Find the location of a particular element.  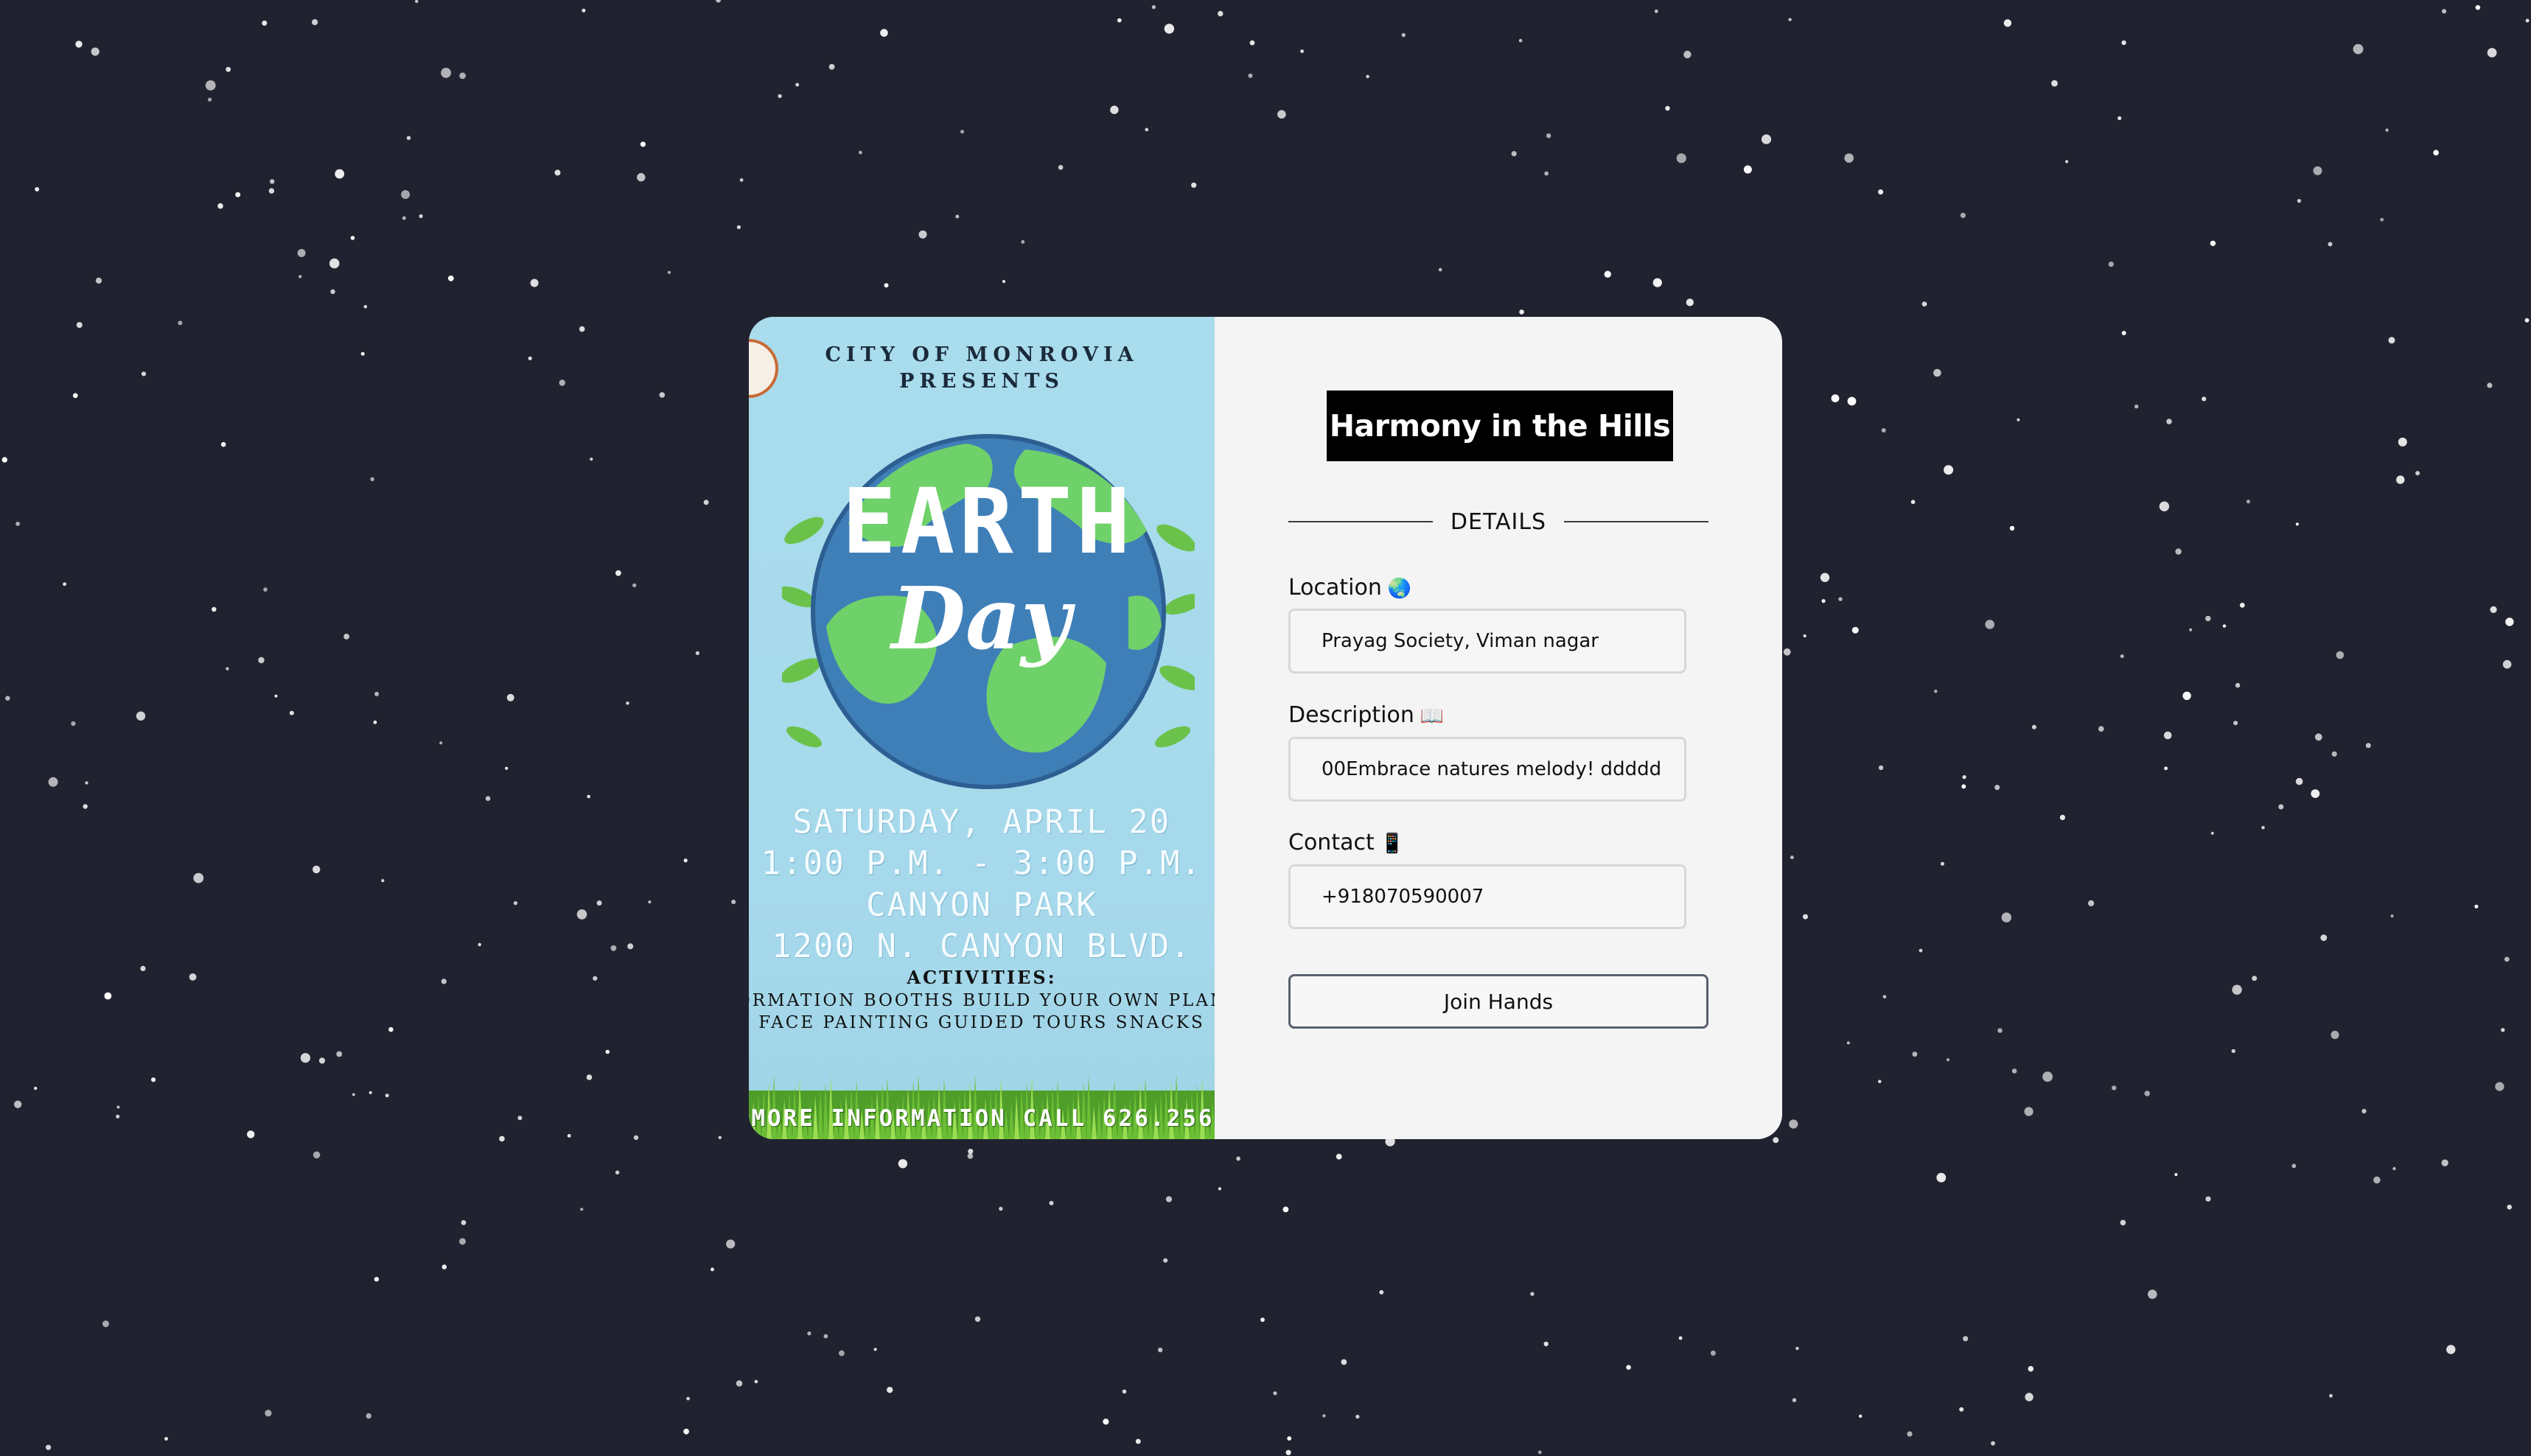

poster-date: SATURDAY, APRIL 20 is located at coordinates (981, 821).